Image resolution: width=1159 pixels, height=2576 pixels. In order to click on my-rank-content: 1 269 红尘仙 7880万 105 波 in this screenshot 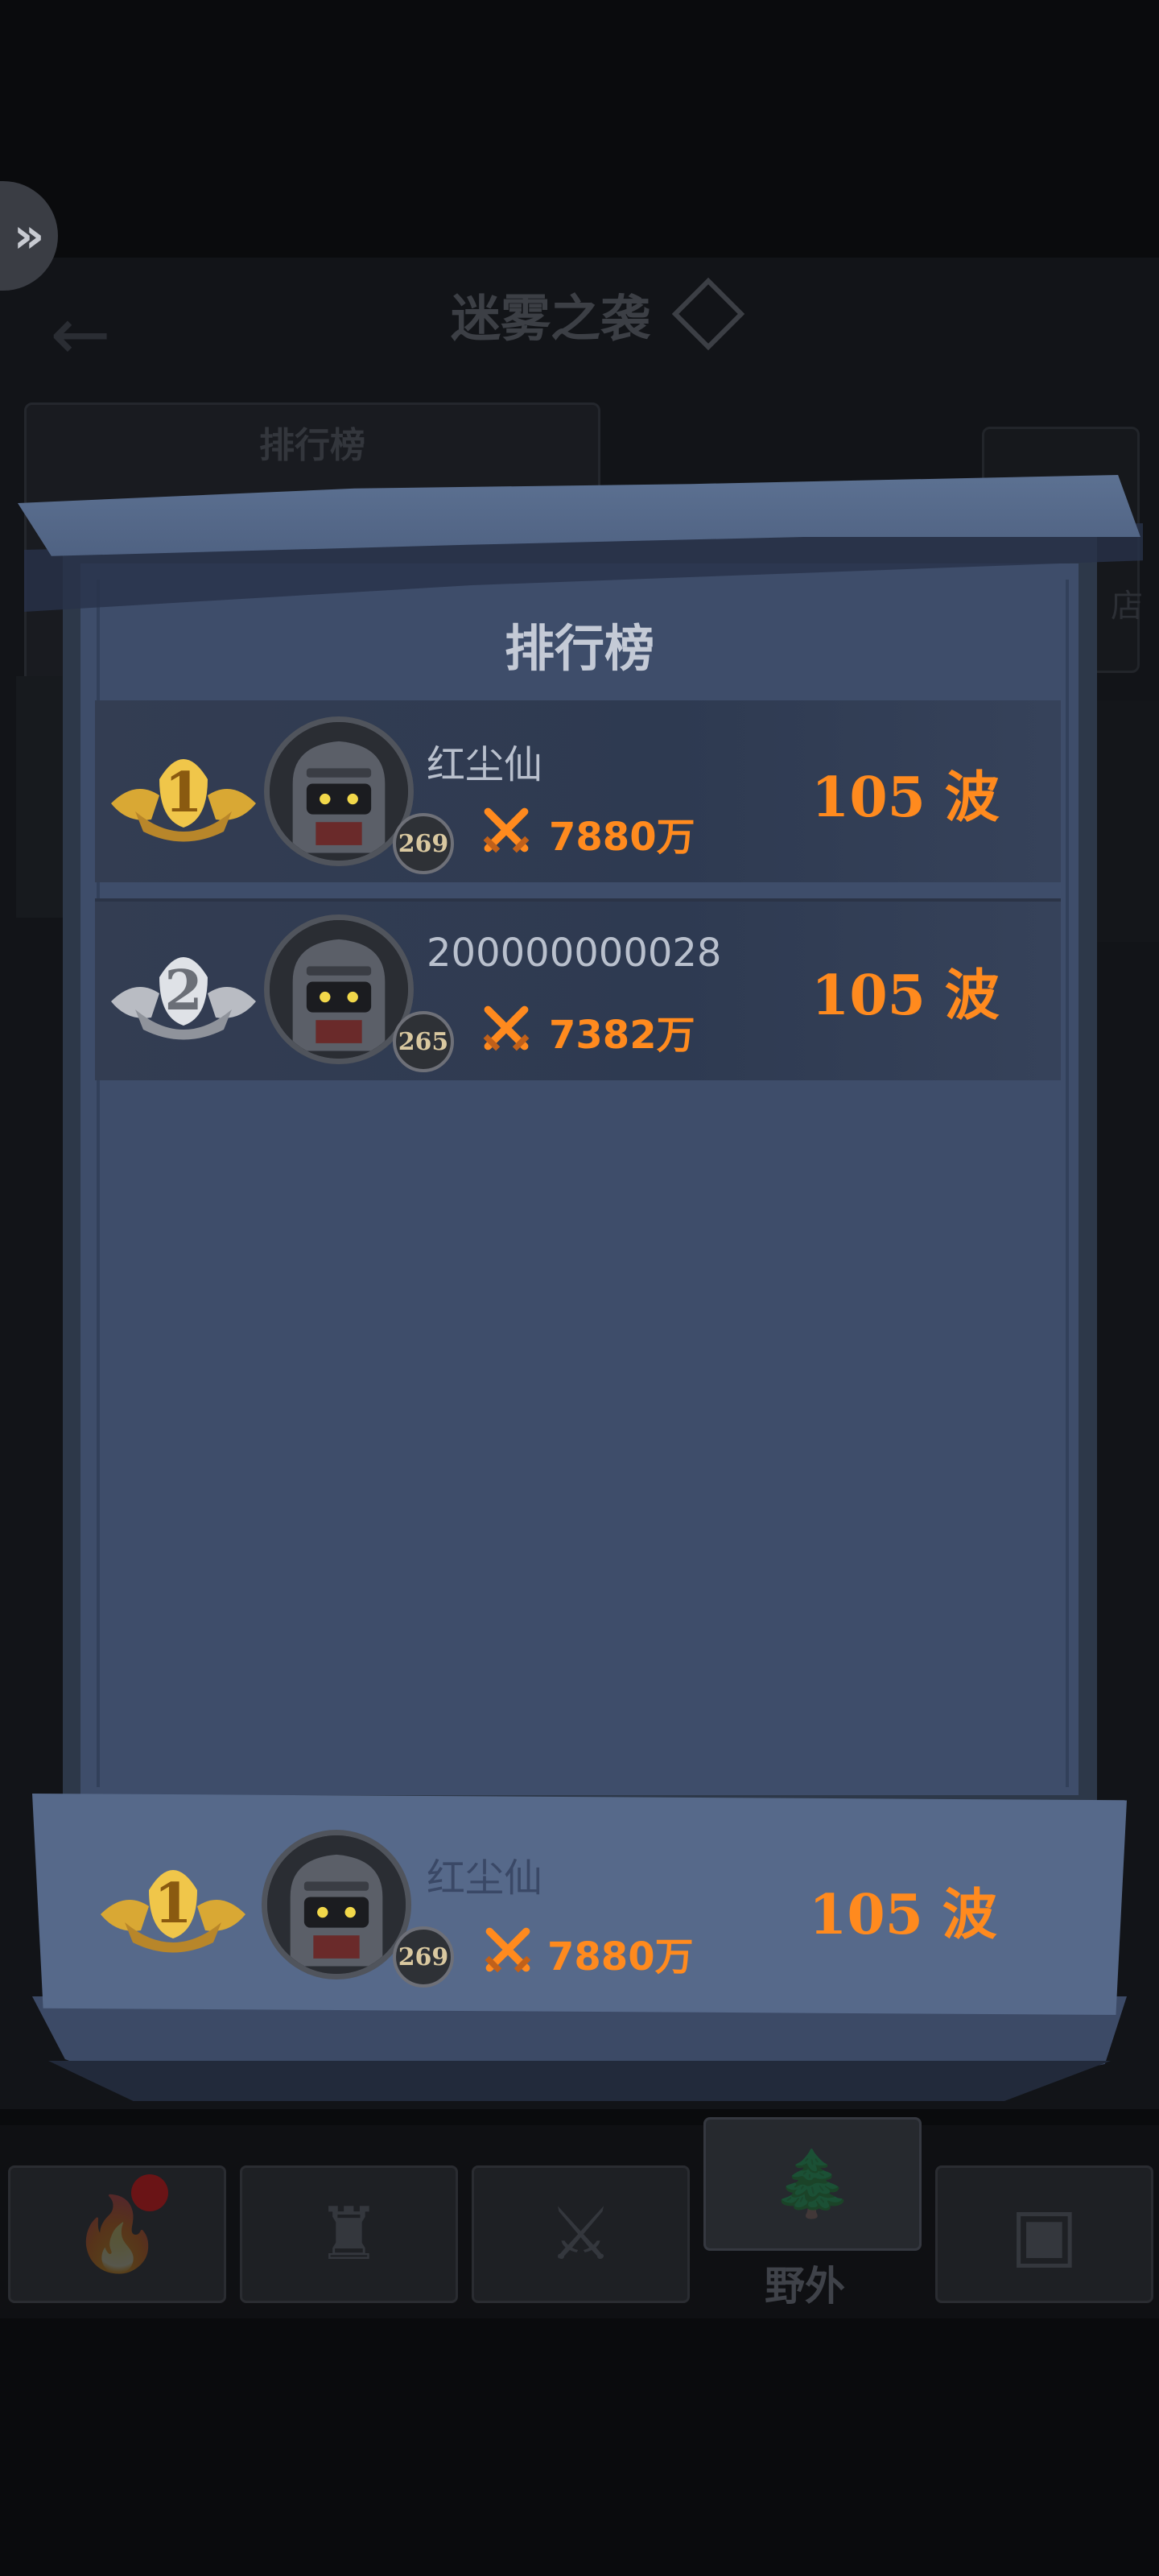, I will do `click(579, 1904)`.